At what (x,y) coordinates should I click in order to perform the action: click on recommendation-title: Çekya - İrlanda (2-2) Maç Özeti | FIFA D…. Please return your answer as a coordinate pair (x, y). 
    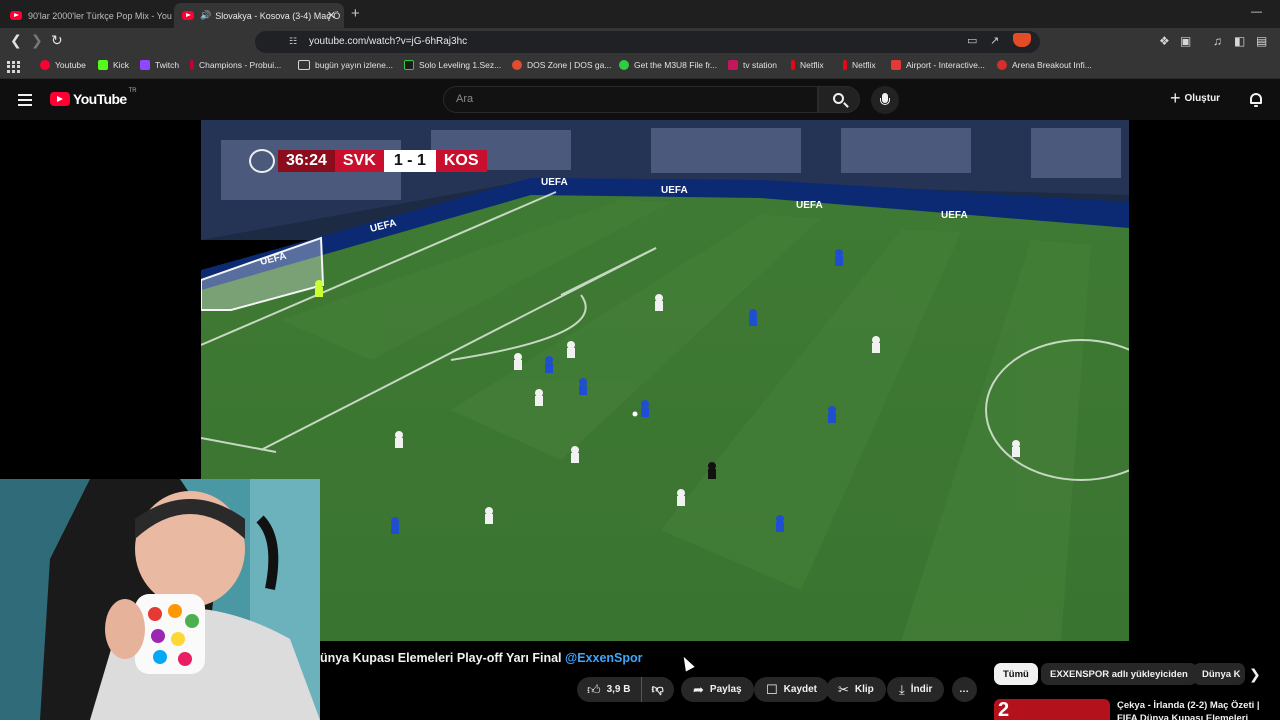
    Looking at the image, I should click on (1192, 709).